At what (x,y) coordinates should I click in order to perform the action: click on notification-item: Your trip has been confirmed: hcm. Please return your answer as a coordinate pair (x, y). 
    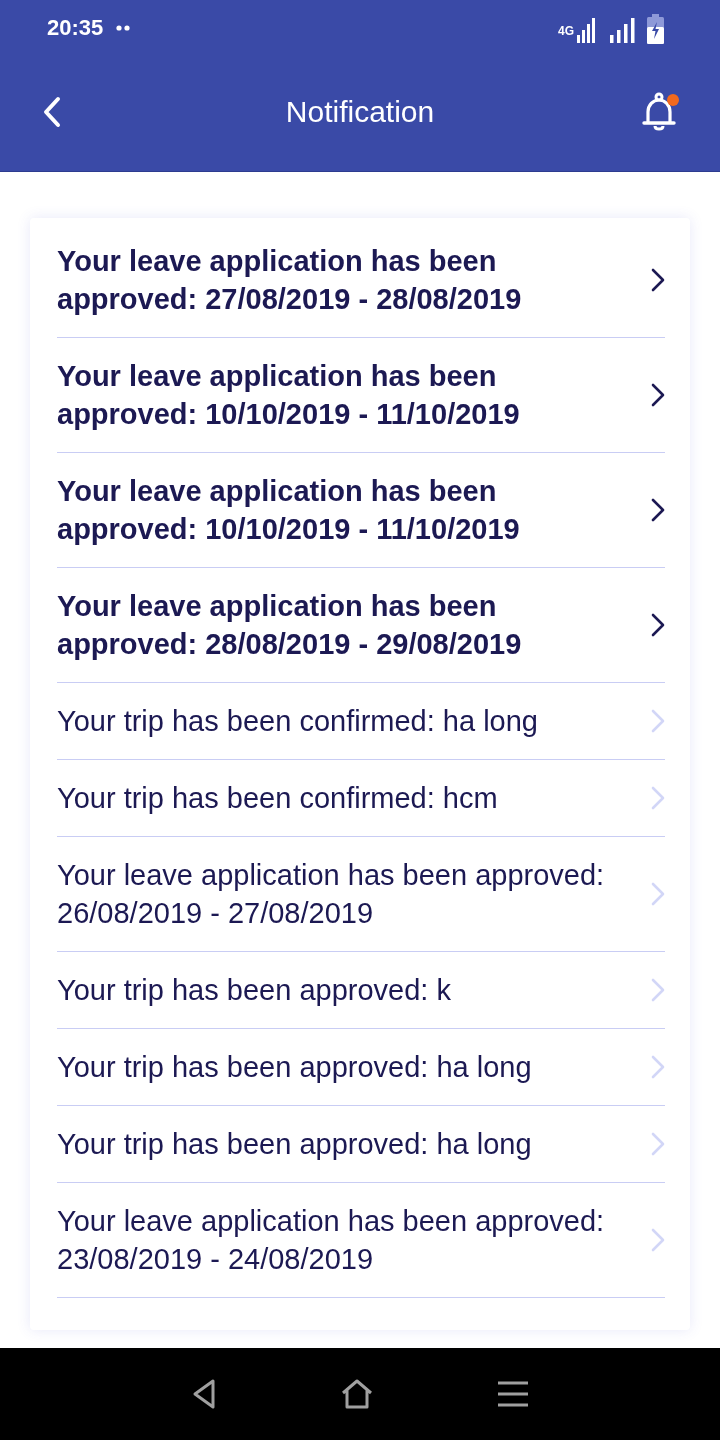
    Looking at the image, I should click on (361, 798).